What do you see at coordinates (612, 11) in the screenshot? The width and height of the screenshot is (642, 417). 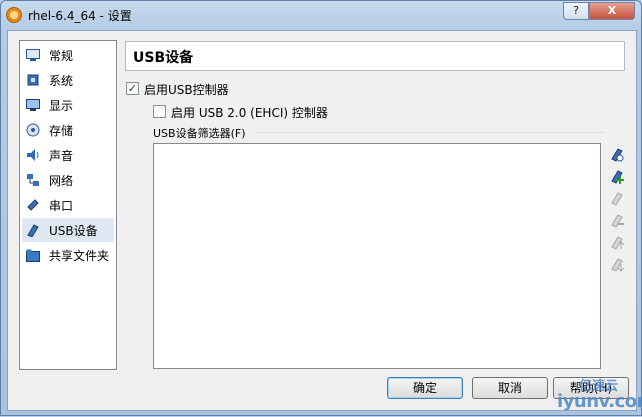 I see `close-button: X` at bounding box center [612, 11].